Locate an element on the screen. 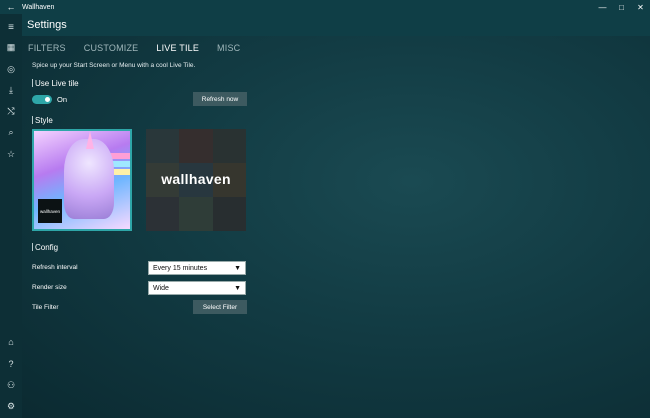  live-tile-toggle is located at coordinates (42, 99).